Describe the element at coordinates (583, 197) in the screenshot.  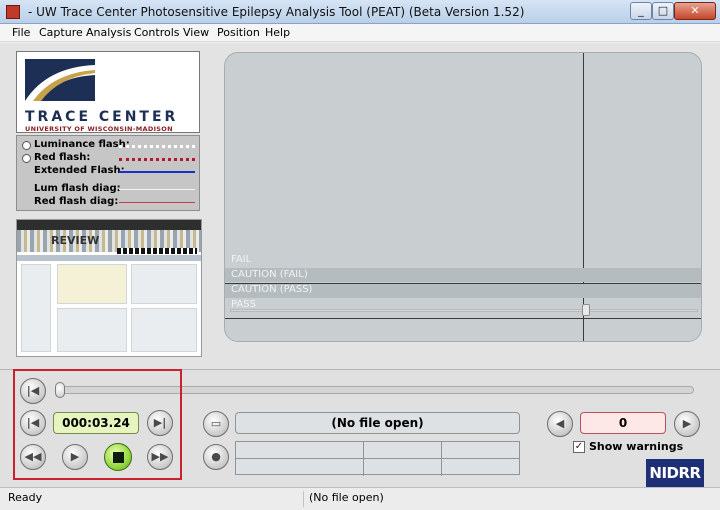
I see `graph-divider` at that location.